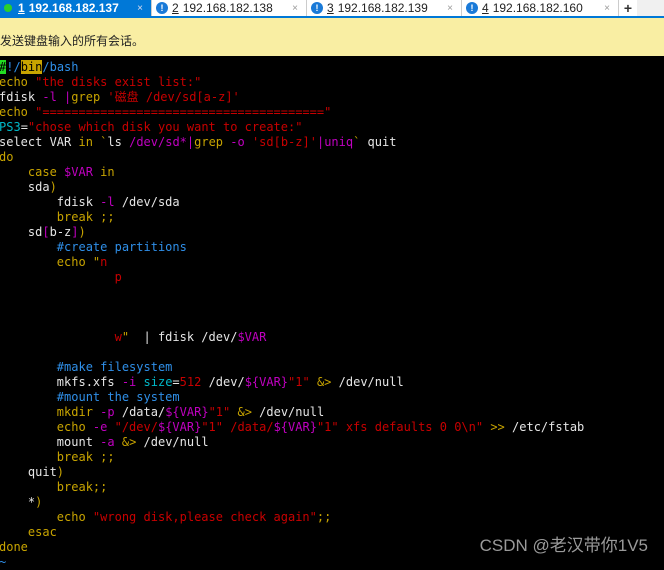  What do you see at coordinates (165, 127) in the screenshot?
I see `code-token: "chose which disk you want to create:"` at bounding box center [165, 127].